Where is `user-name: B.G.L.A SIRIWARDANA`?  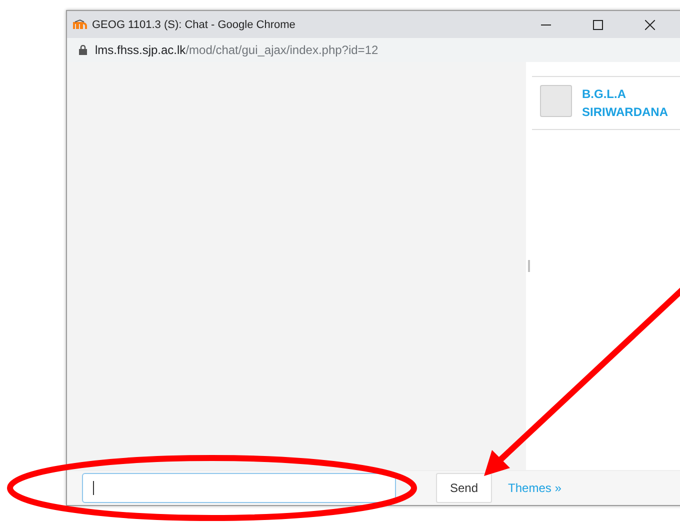
user-name: B.G.L.A SIRIWARDANA is located at coordinates (625, 103).